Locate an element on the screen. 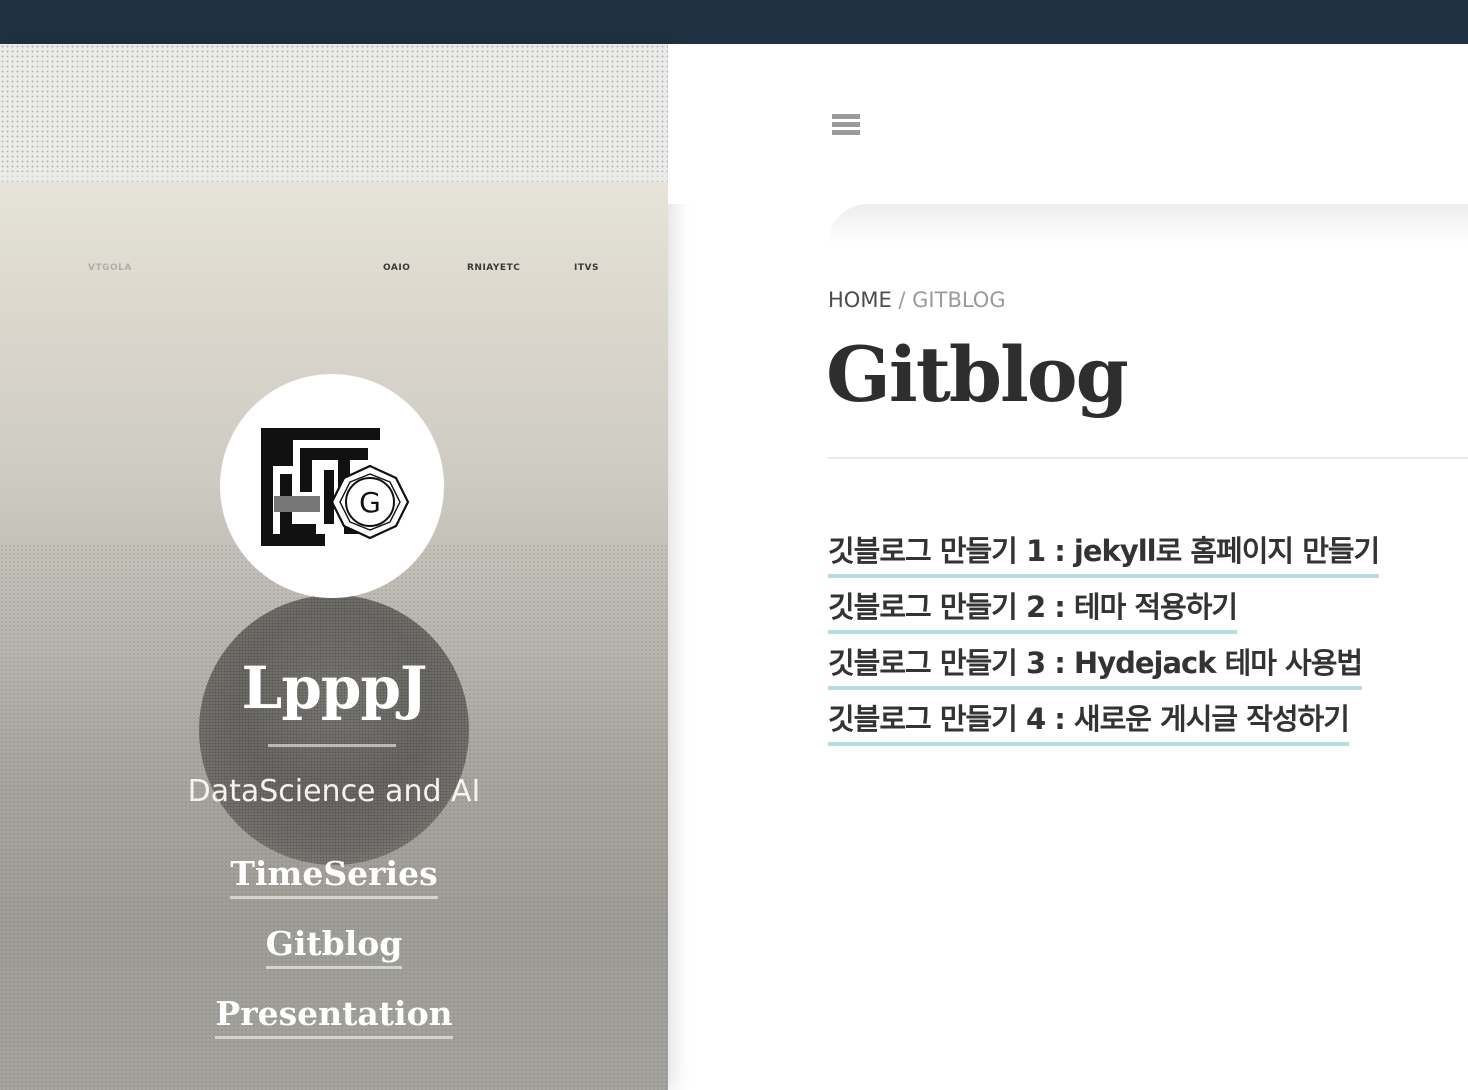 This screenshot has width=1468, height=1090. background-label: RNIAYETC is located at coordinates (494, 268).